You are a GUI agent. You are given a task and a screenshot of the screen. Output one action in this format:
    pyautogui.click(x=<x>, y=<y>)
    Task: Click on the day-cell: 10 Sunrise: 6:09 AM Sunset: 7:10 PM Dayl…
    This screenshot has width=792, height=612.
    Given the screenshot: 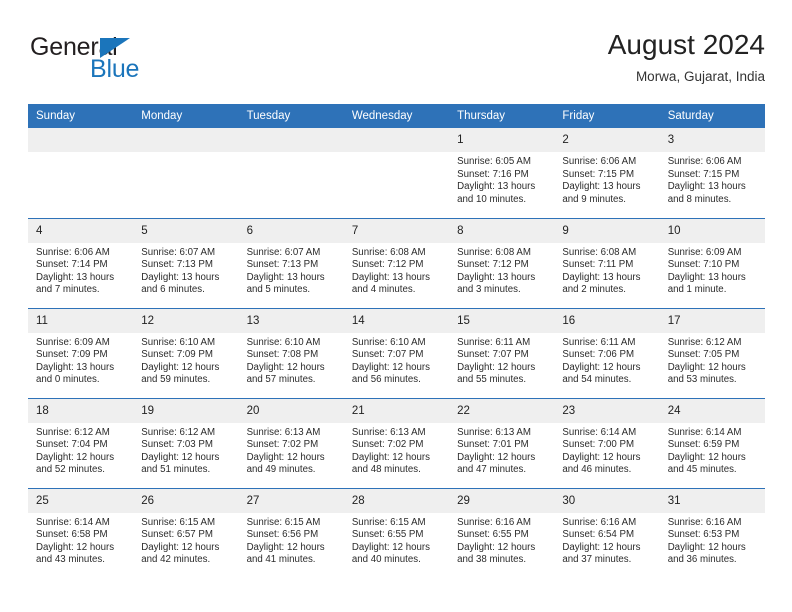 What is the action you would take?
    pyautogui.click(x=712, y=262)
    